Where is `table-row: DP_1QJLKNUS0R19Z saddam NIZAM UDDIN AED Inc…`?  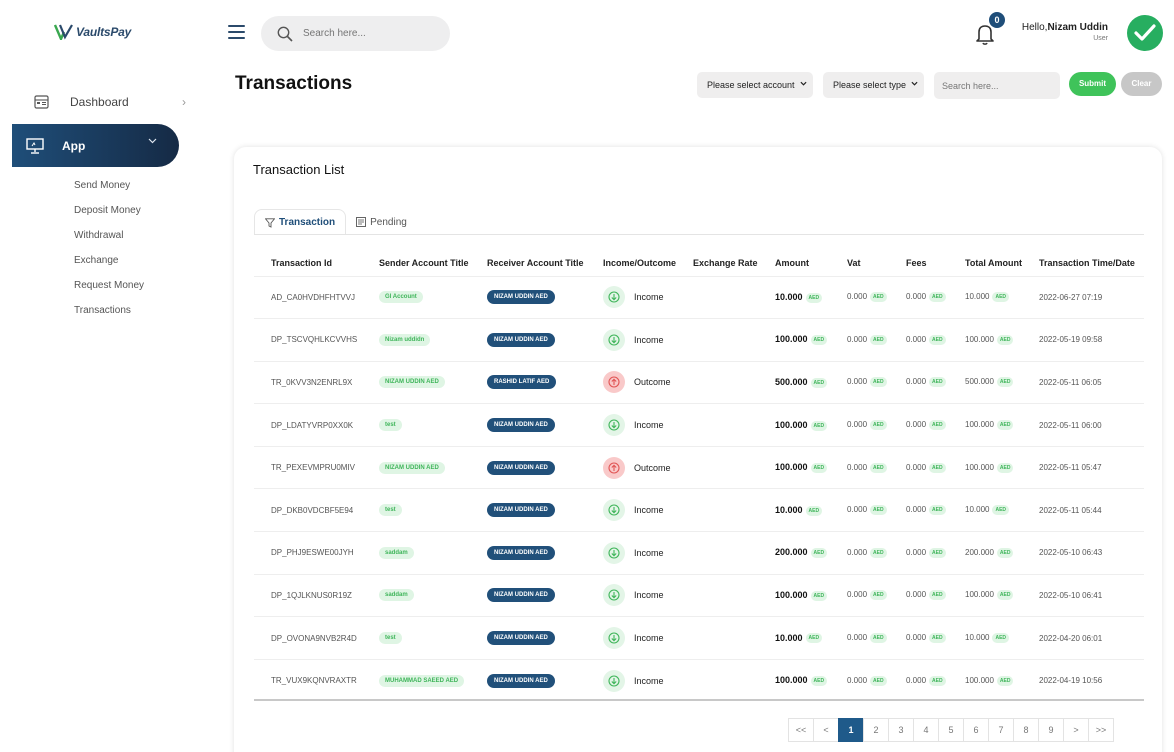
table-row: DP_1QJLKNUS0R19Z saddam NIZAM UDDIN AED Inc… is located at coordinates (699, 595).